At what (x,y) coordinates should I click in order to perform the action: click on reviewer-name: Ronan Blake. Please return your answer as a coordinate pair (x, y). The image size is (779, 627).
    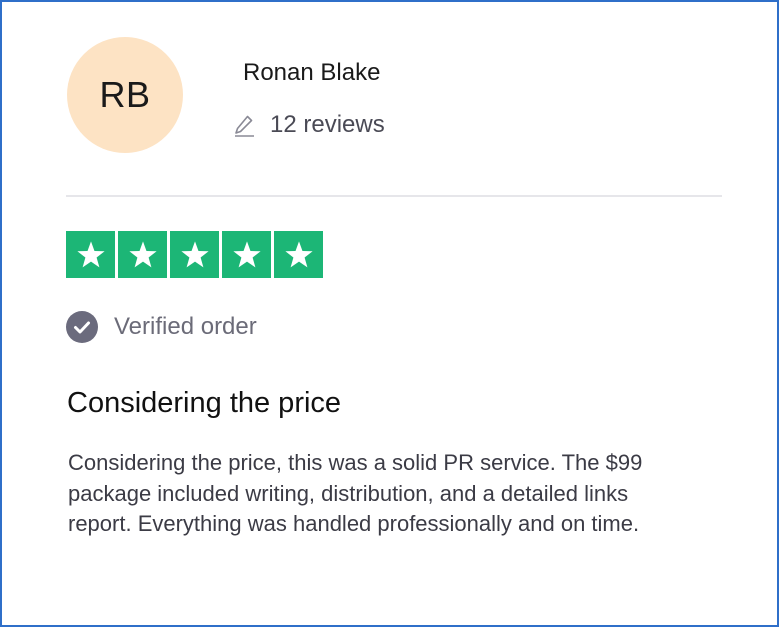
    Looking at the image, I should click on (311, 73).